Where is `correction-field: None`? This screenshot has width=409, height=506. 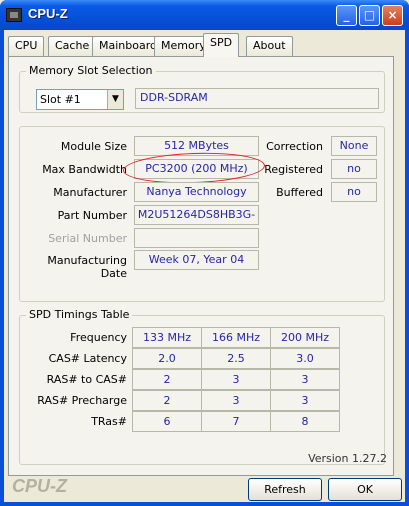 correction-field: None is located at coordinates (354, 146).